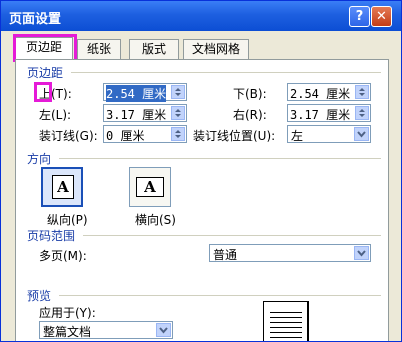  I want to click on top-label-highlight, so click(43, 92).